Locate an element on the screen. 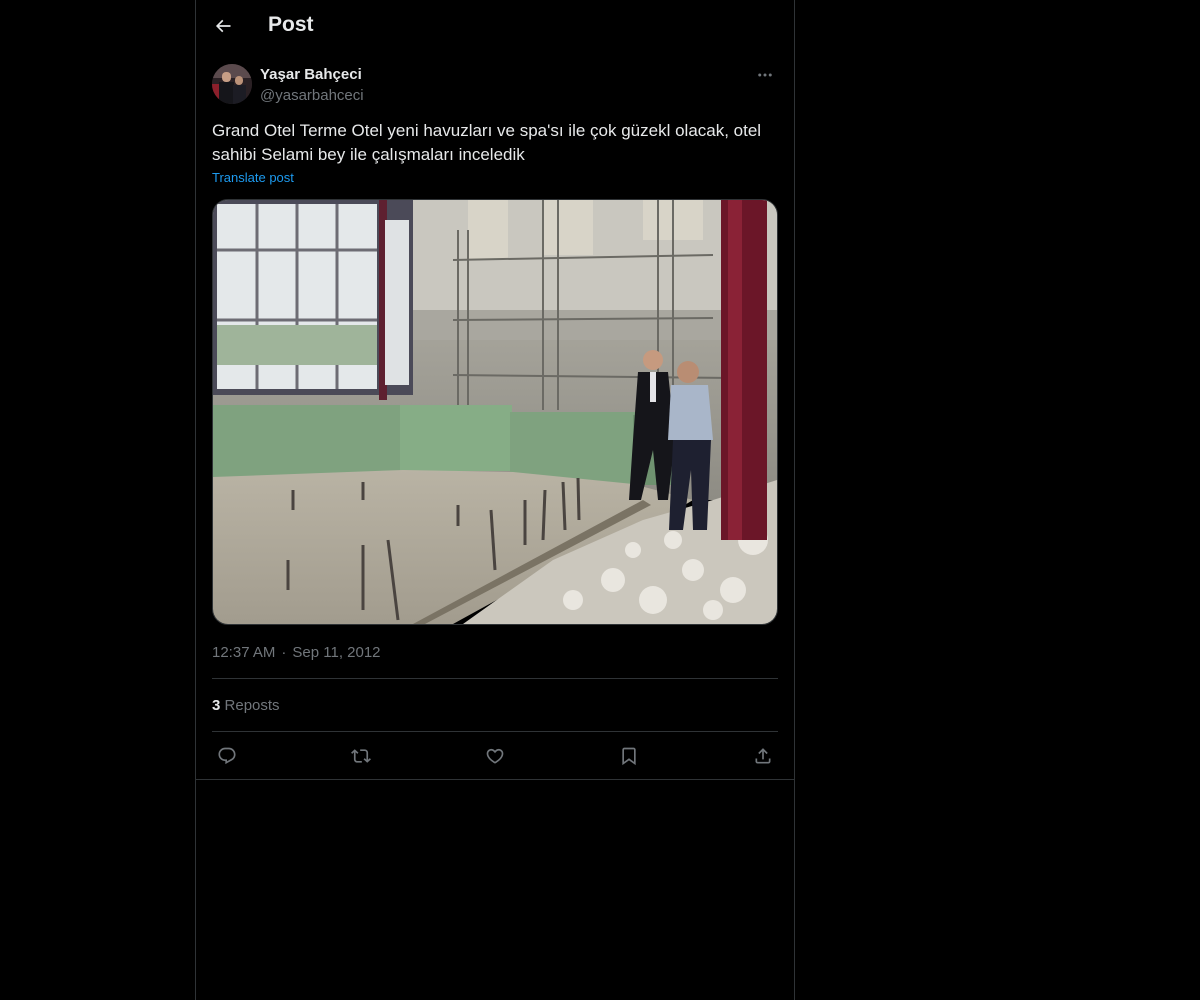 The image size is (1200, 1000). translate-post-link: Translate post is located at coordinates (253, 177).